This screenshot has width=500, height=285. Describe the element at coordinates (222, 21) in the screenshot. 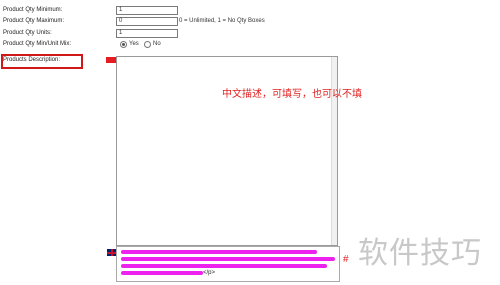

I see `qty-max-hint: 0 = Unlimited, 1 = No Qty Boxes` at that location.